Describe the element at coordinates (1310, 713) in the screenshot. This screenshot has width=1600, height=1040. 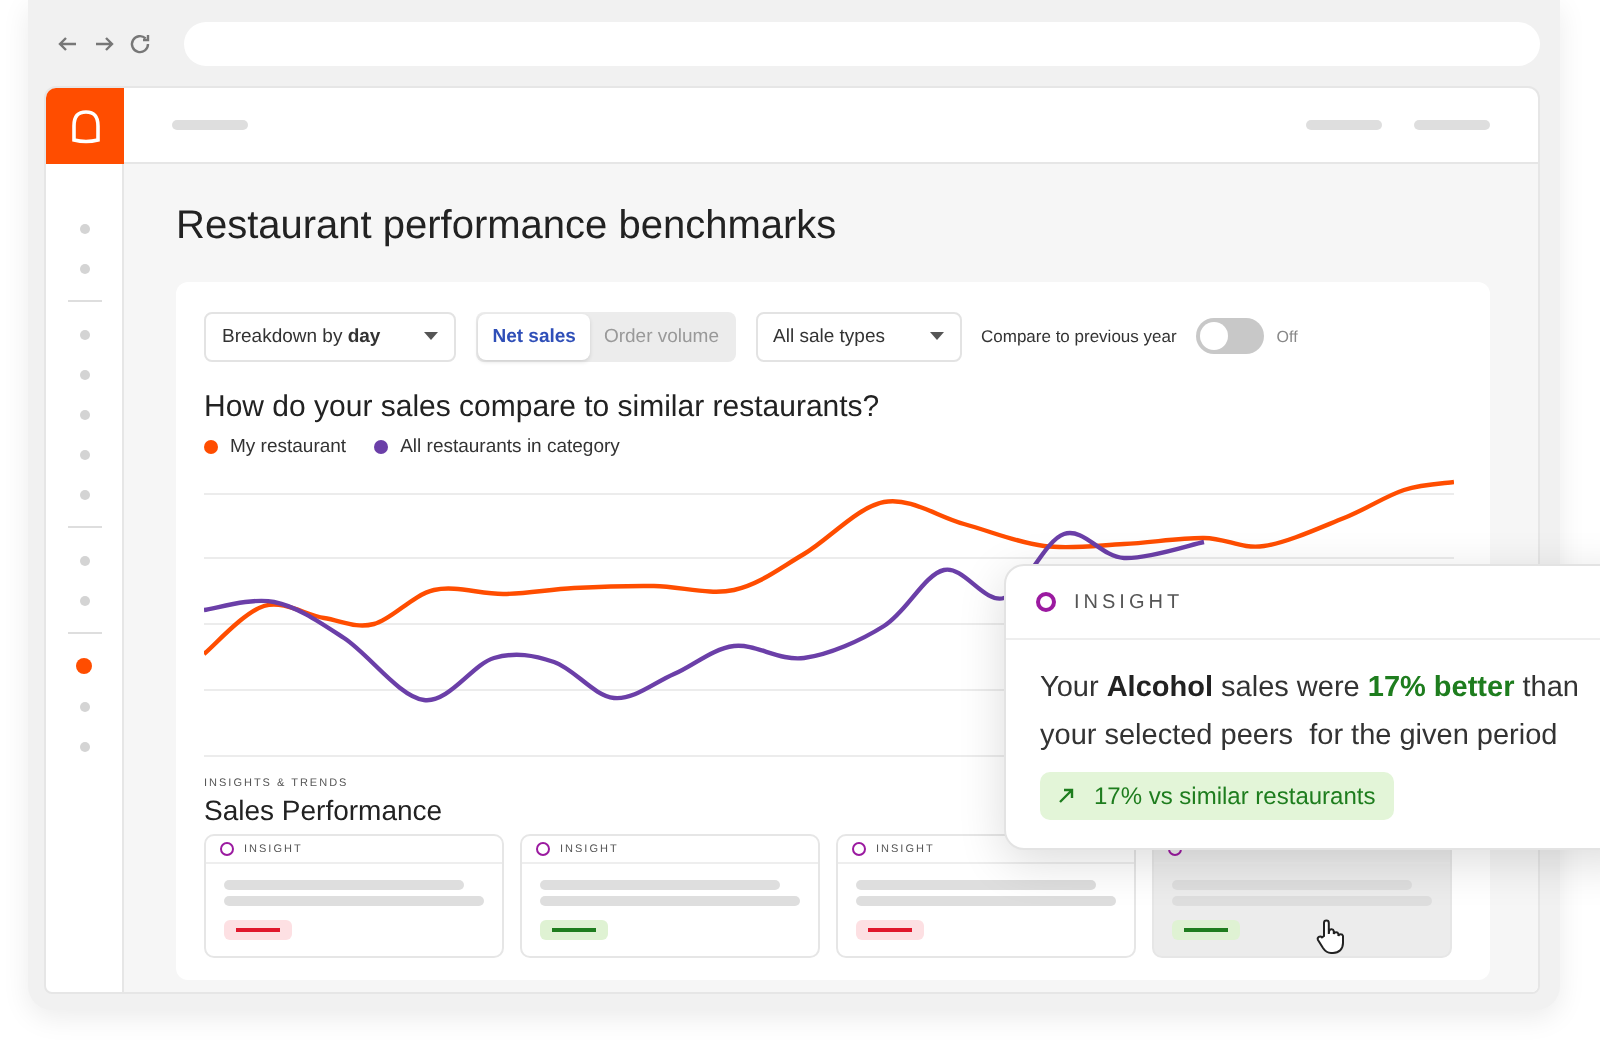
I see `insight-message: Your Alcohol sales were 17% better than your selected peers for the given period` at that location.